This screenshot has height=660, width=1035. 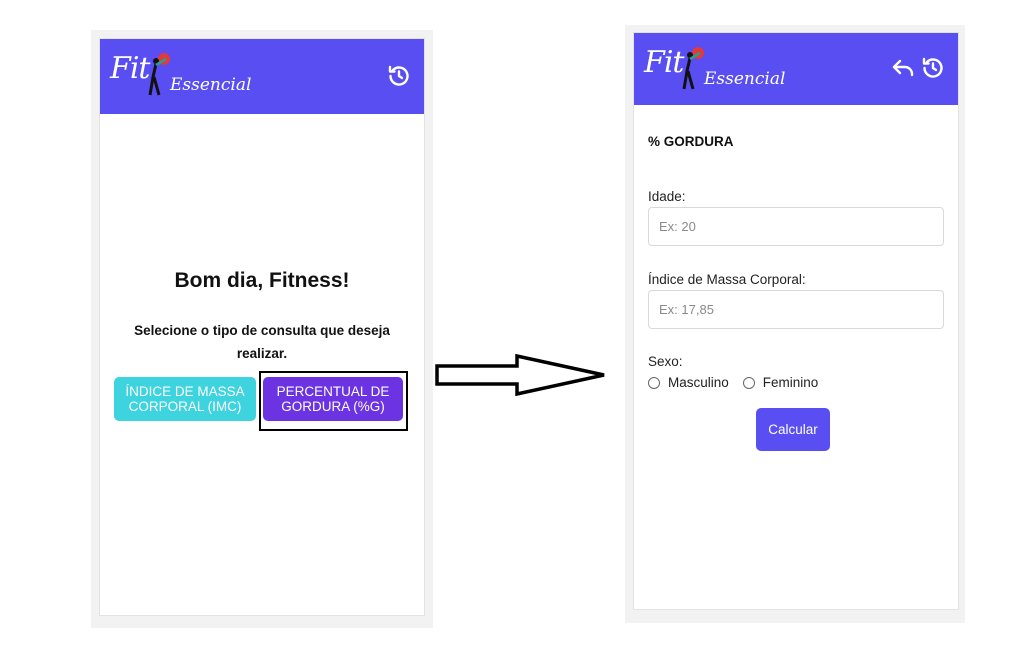 What do you see at coordinates (654, 382) in the screenshot?
I see `radio-masculino` at bounding box center [654, 382].